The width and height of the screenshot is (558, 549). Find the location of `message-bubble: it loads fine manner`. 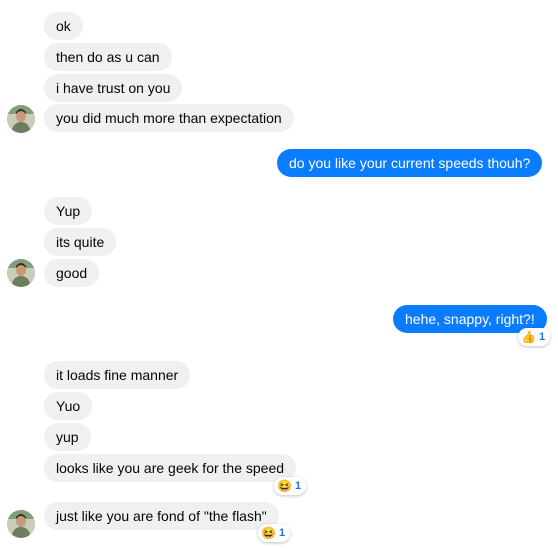

message-bubble: it loads fine manner is located at coordinates (117, 375).